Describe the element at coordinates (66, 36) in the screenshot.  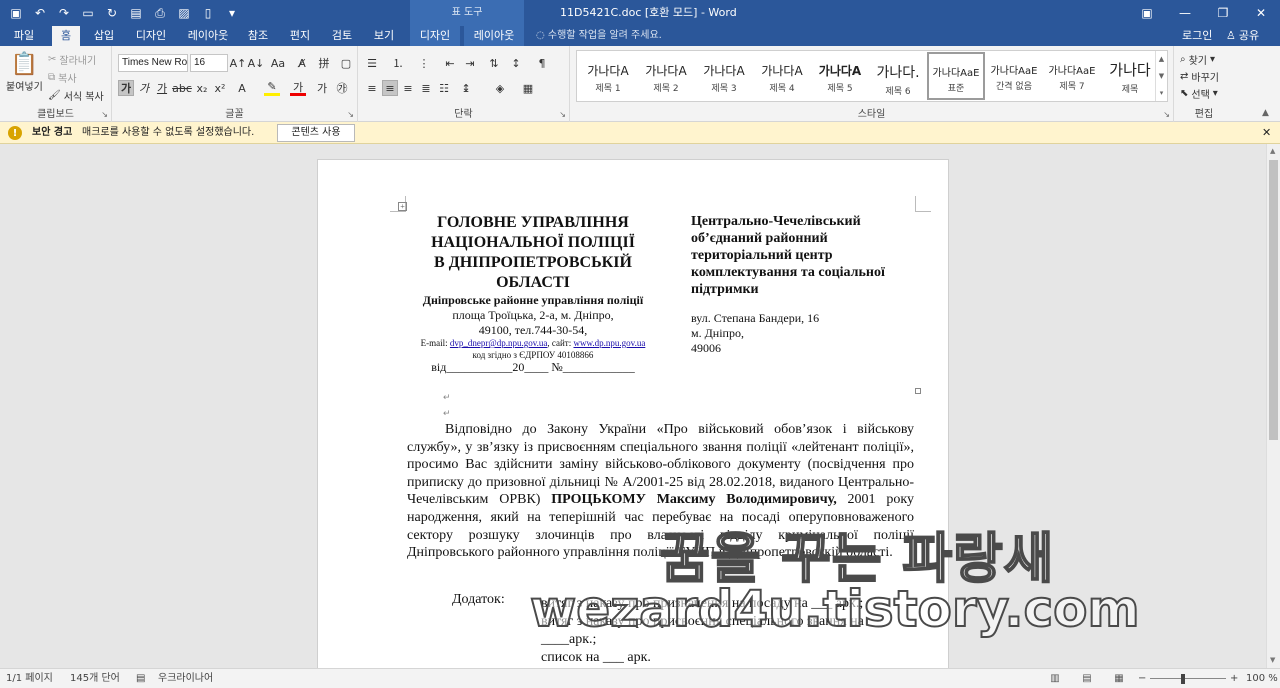
I see `tab-home: 홈` at that location.